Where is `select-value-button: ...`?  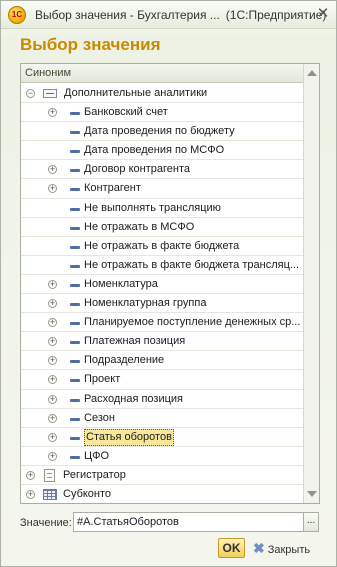 select-value-button: ... is located at coordinates (311, 522).